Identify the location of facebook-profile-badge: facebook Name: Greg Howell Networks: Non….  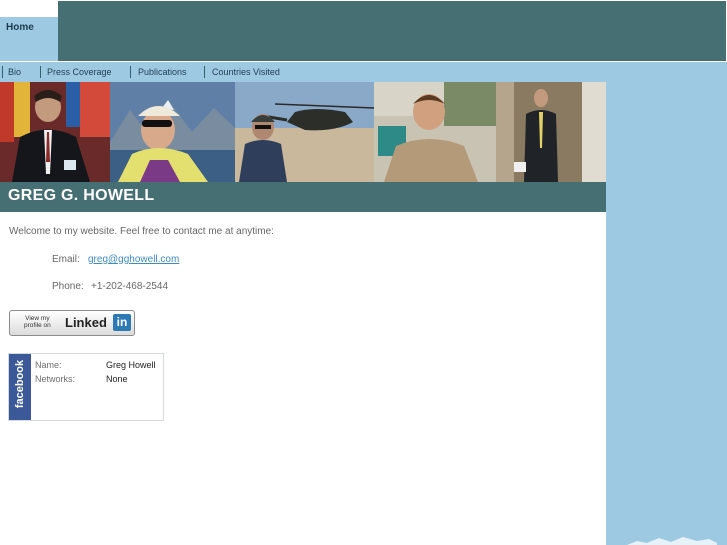
(86, 387).